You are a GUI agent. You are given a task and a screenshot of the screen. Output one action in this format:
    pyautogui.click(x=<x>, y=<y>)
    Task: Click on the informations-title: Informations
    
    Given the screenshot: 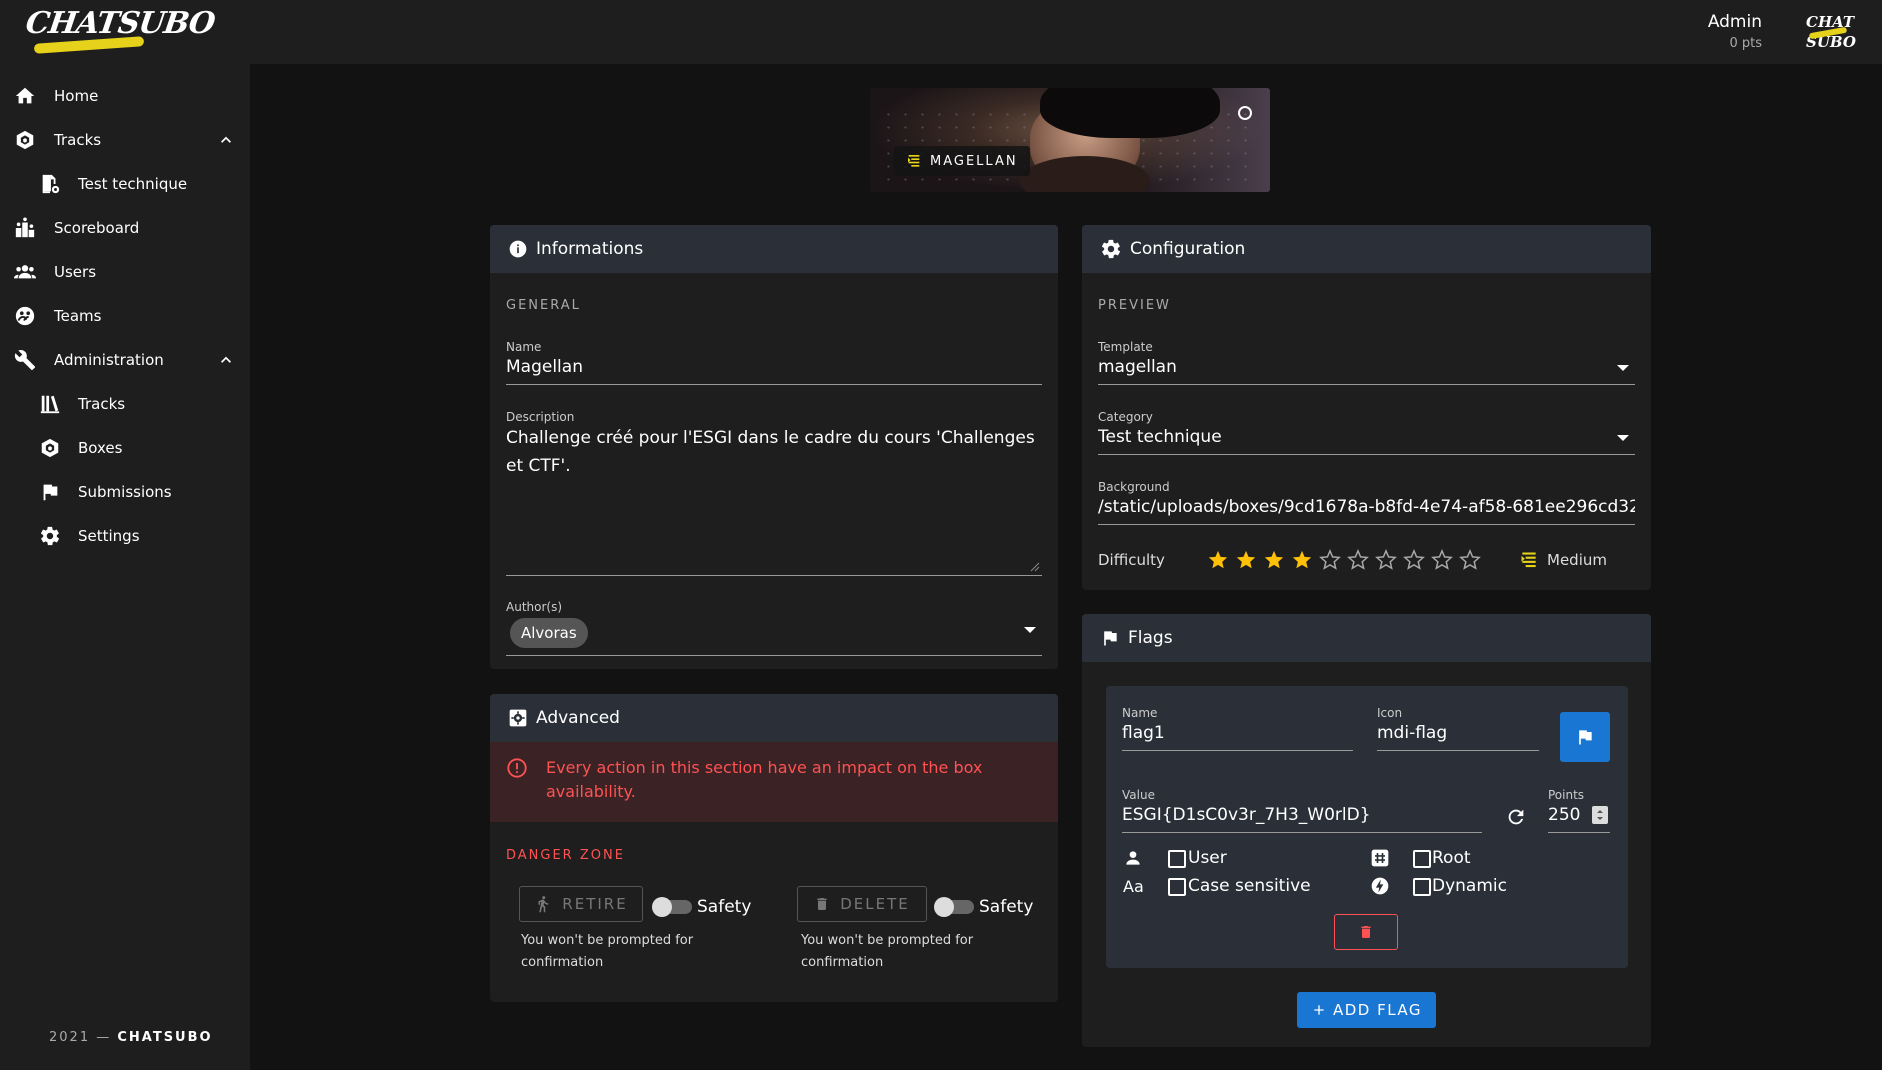 What is the action you would take?
    pyautogui.click(x=590, y=249)
    